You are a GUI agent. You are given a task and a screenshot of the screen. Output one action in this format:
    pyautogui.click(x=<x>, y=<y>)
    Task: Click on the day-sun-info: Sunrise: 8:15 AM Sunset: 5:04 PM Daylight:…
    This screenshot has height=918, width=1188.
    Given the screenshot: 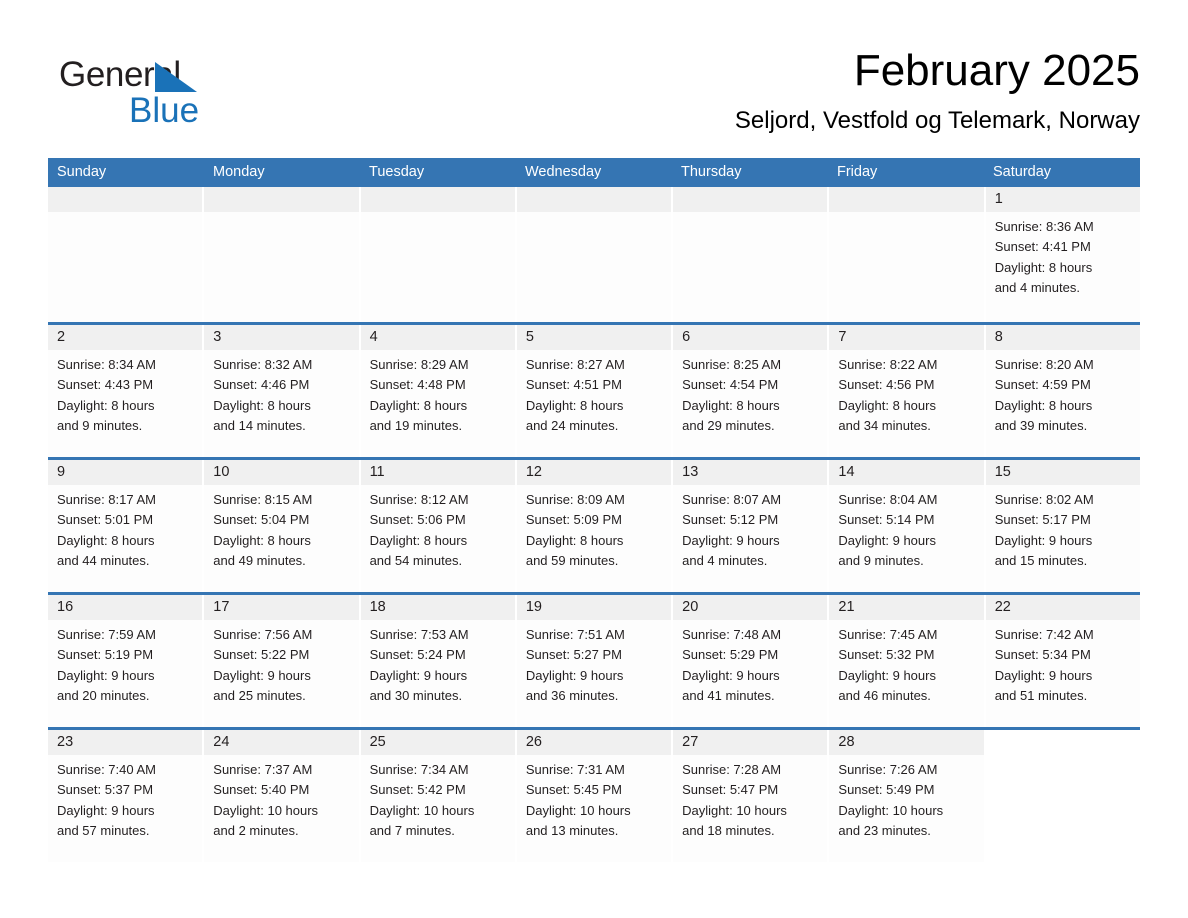 What is the action you would take?
    pyautogui.click(x=281, y=528)
    